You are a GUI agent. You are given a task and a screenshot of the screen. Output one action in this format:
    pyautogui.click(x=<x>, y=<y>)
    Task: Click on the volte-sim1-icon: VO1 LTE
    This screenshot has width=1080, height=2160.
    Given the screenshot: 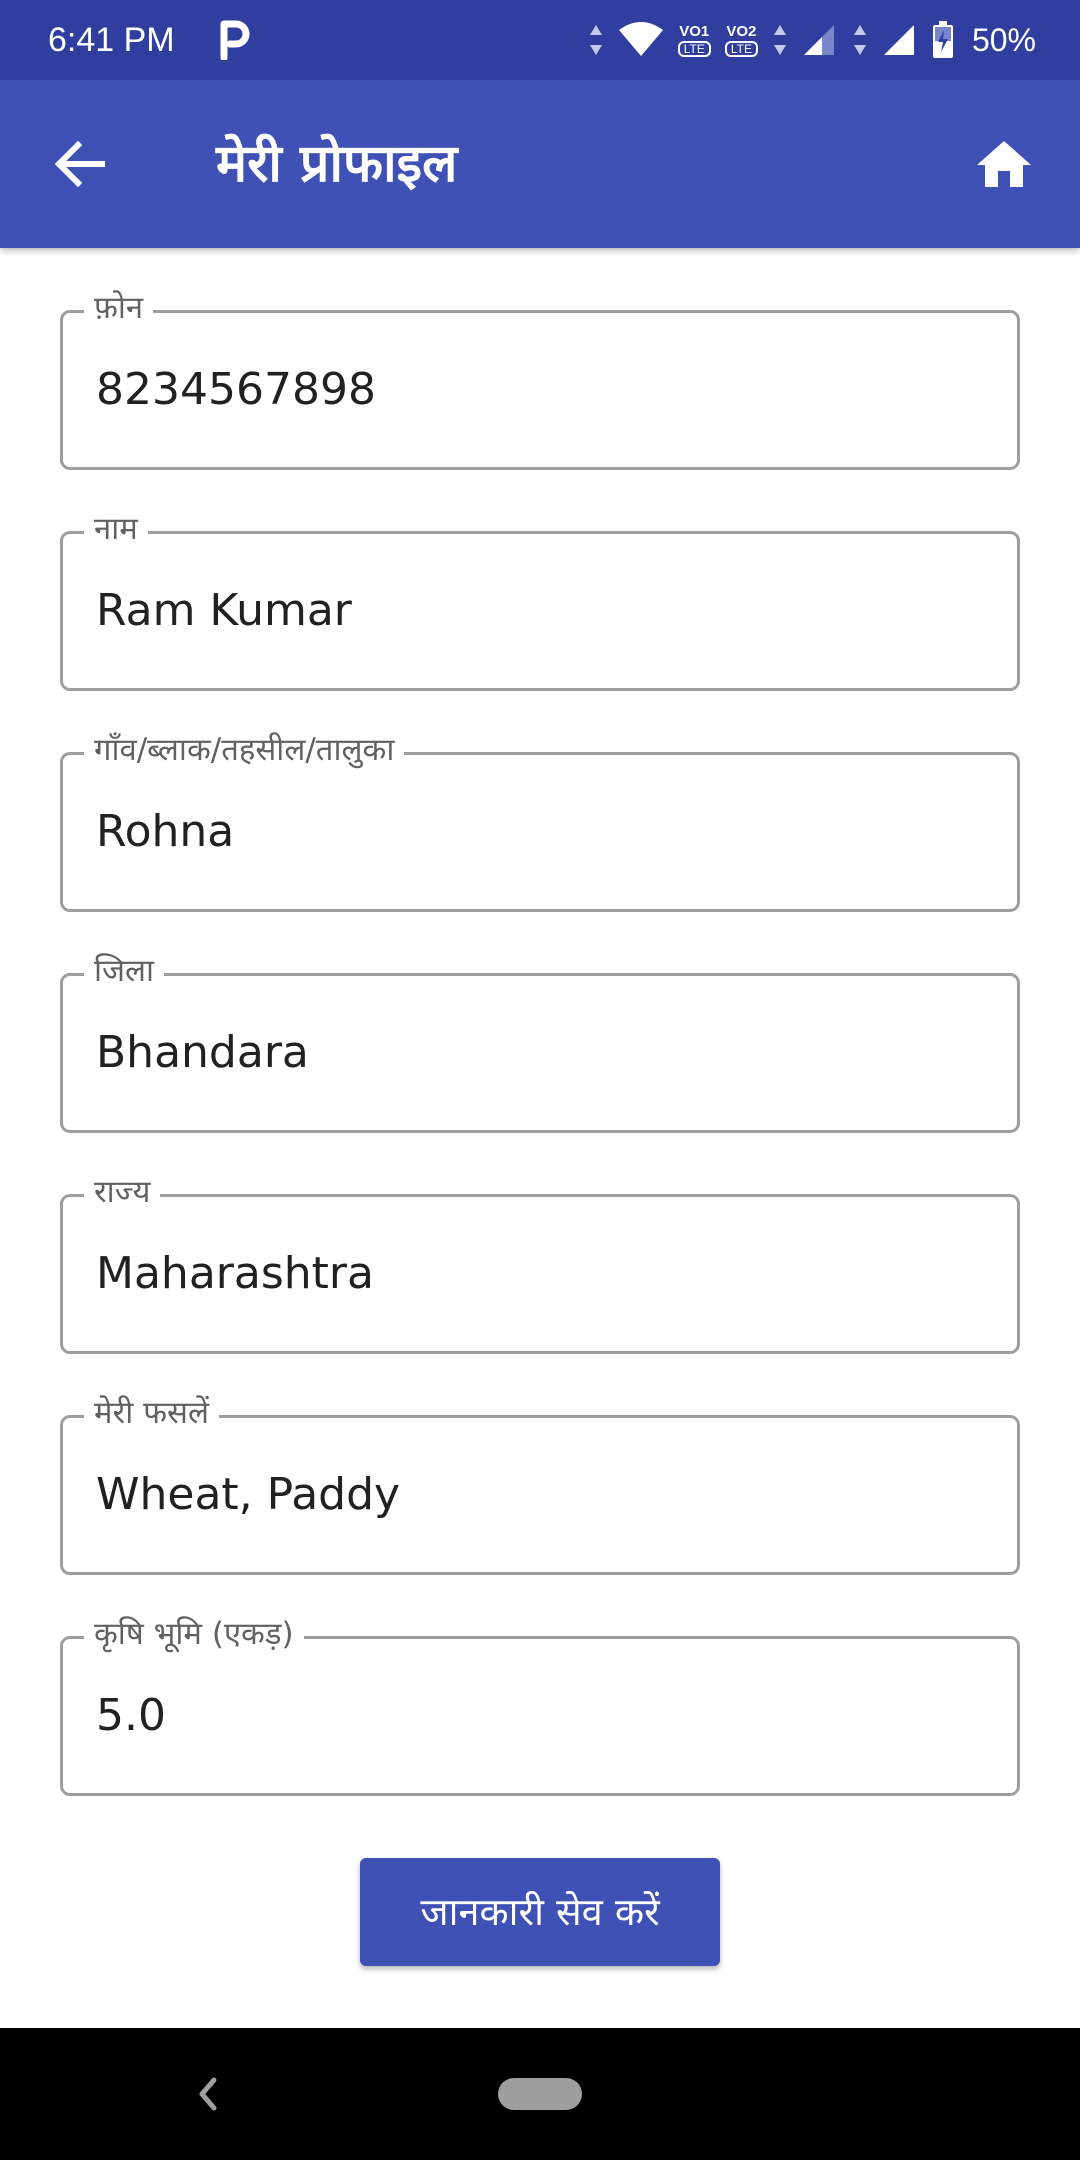 What is the action you would take?
    pyautogui.click(x=694, y=39)
    